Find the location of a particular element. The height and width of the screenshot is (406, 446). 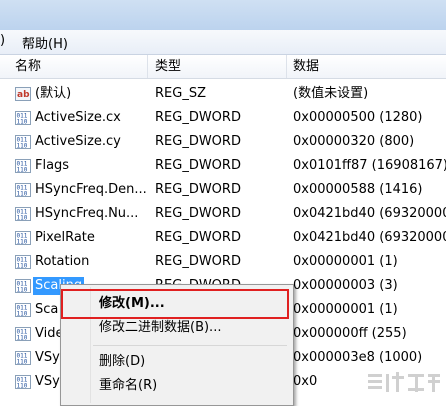

window-title-strip is located at coordinates (223, 15).